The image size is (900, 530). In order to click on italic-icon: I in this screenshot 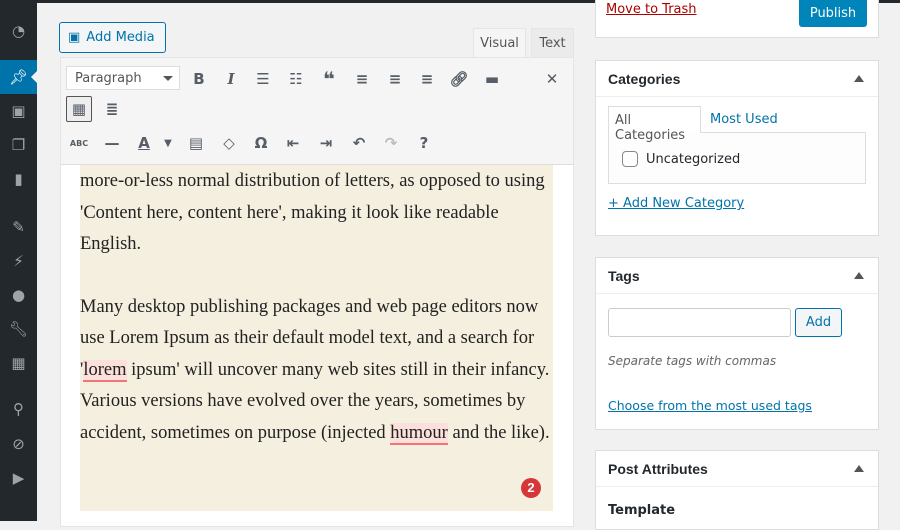, I will do `click(231, 79)`.